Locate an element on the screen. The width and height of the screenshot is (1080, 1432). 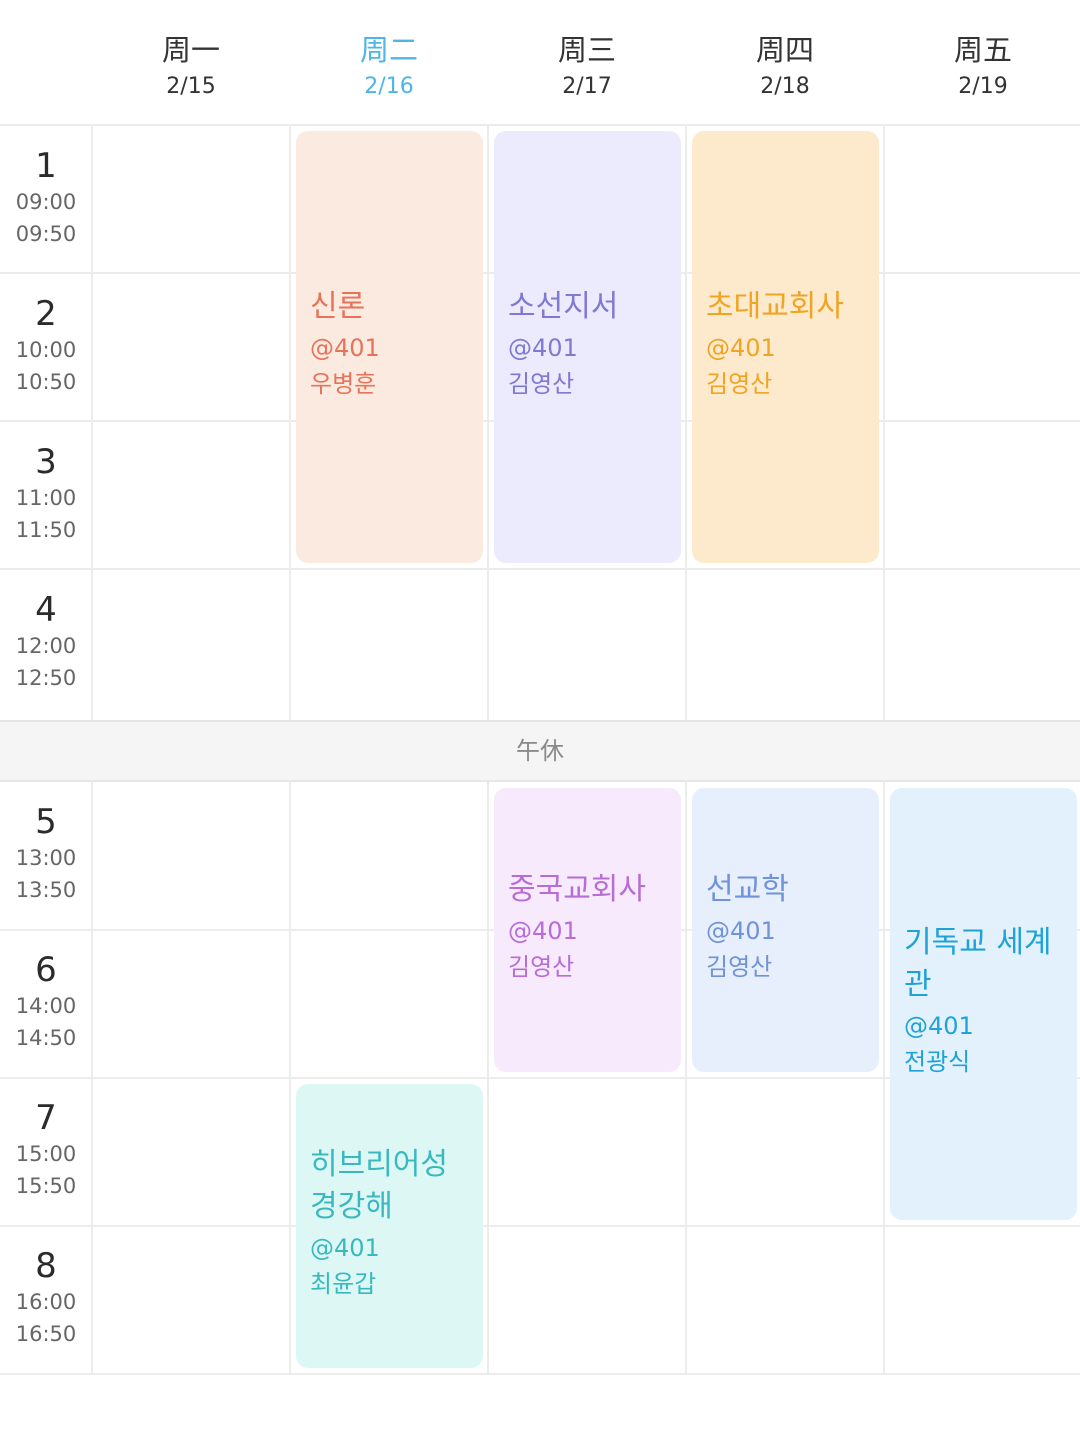
day-date: 2/16 is located at coordinates (389, 86).